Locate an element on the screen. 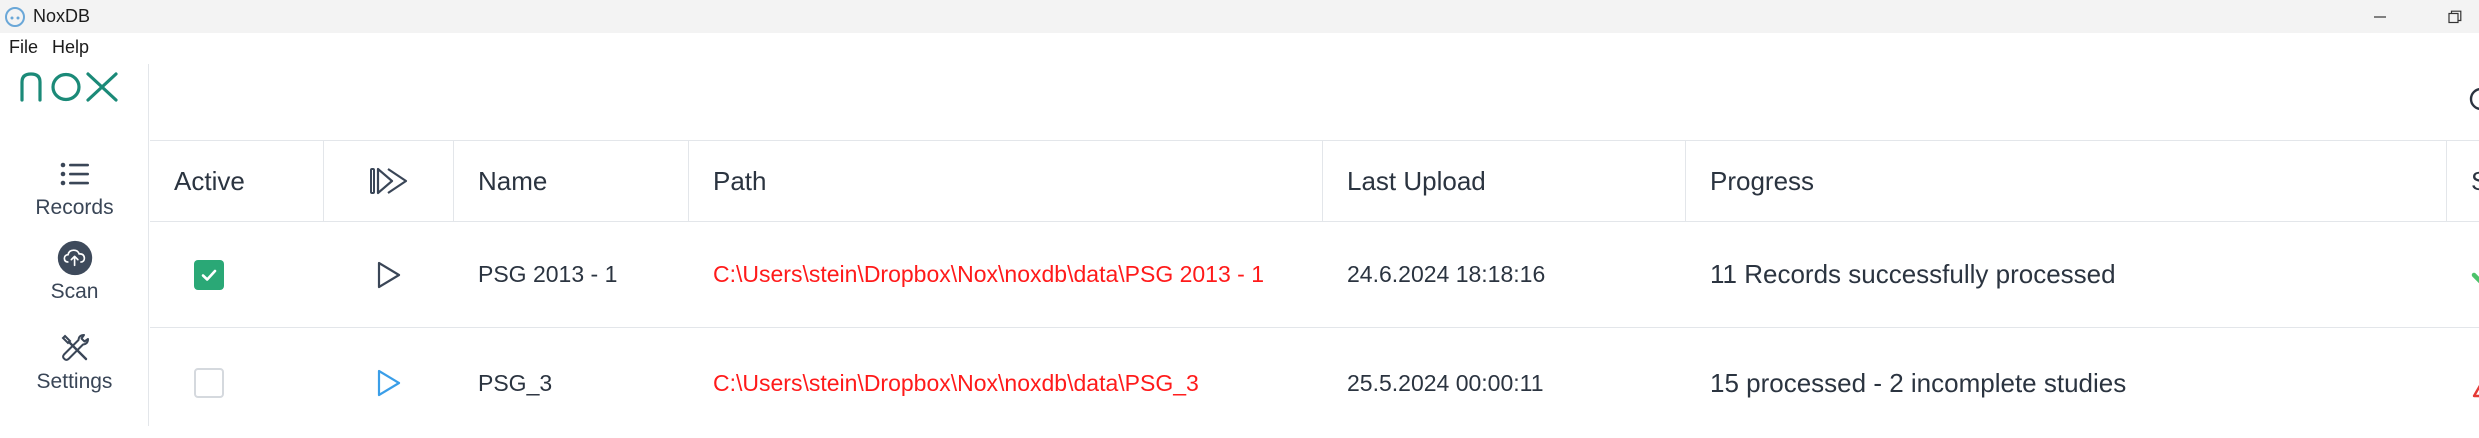  search-icon is located at coordinates (2474, 99).